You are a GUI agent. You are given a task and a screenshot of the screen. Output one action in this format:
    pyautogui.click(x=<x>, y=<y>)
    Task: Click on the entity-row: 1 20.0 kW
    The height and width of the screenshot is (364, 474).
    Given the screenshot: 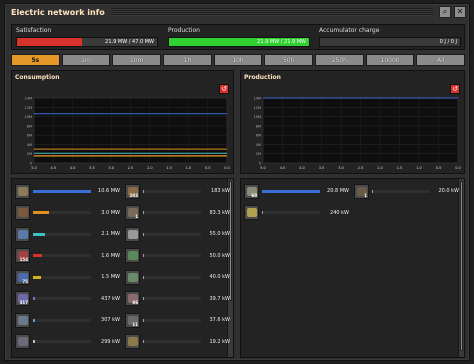 What is the action you would take?
    pyautogui.click(x=406, y=191)
    